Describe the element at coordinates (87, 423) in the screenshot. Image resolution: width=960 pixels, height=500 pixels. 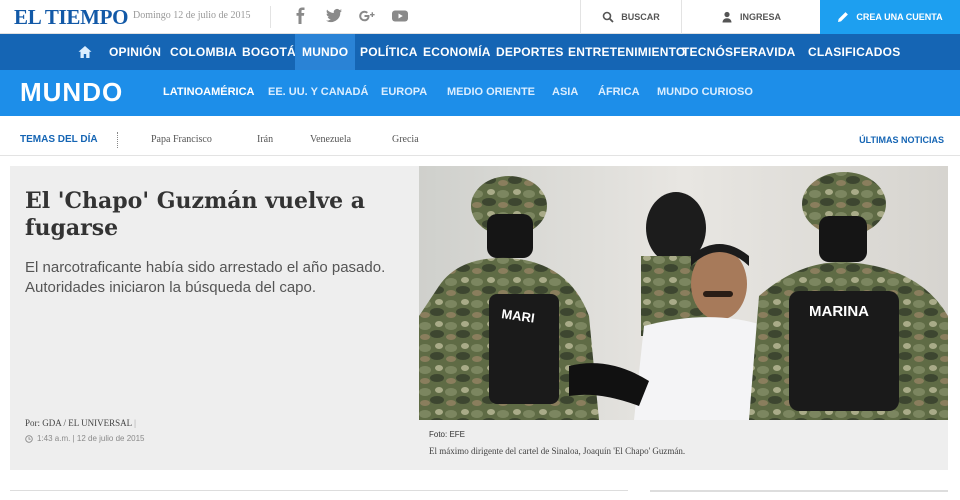
I see `byline-author: GDA / EL UNIVERSAL` at that location.